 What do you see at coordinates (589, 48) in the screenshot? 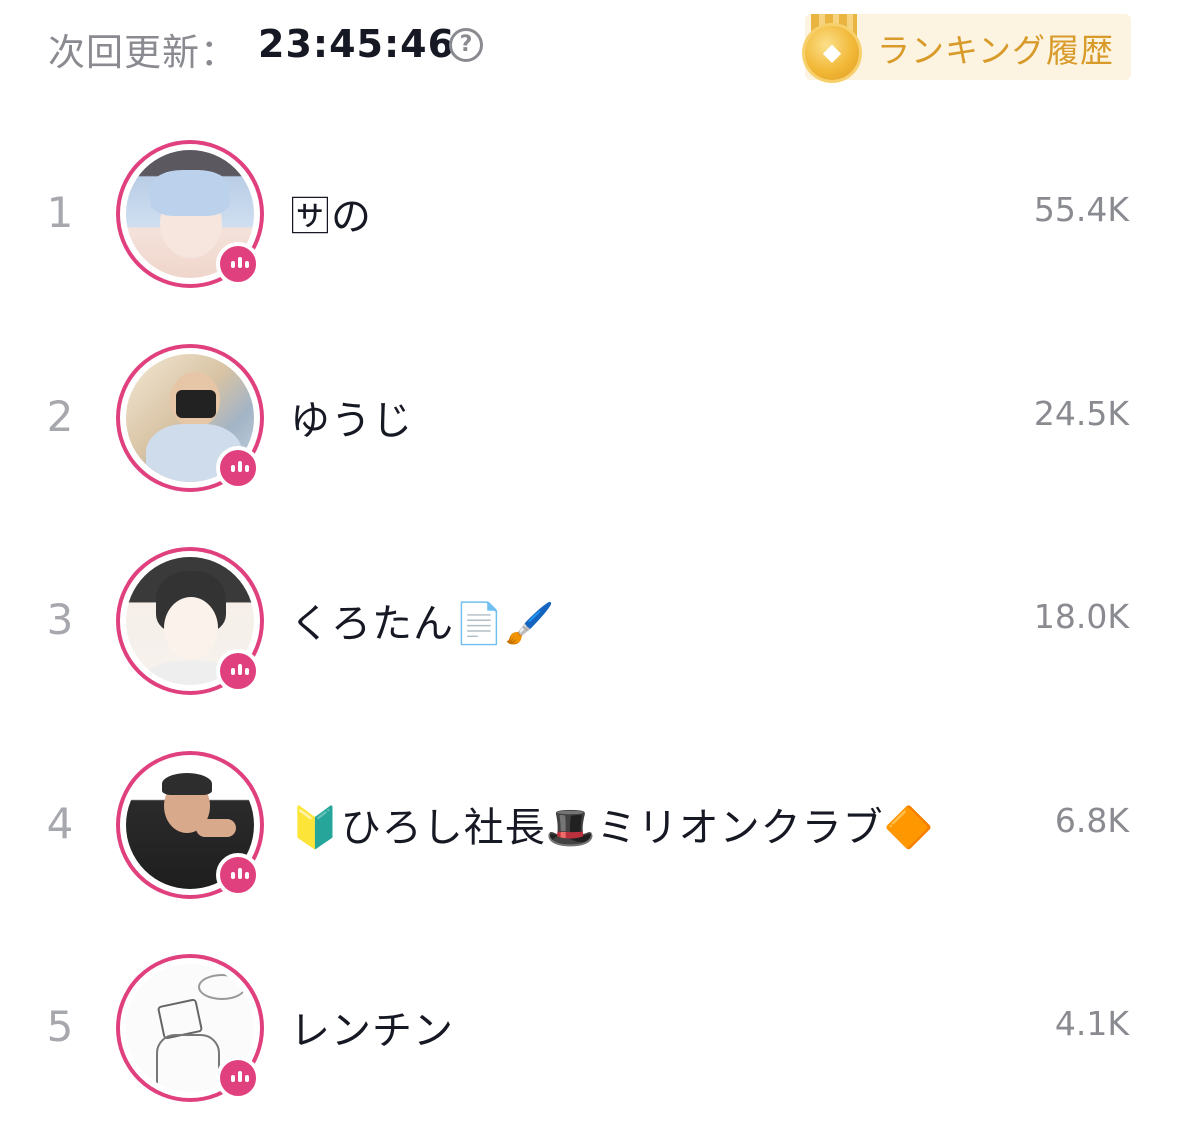
I see `ranking-header: 次回更新： 23:45:46 ? ◆ ランキング履歴` at bounding box center [589, 48].